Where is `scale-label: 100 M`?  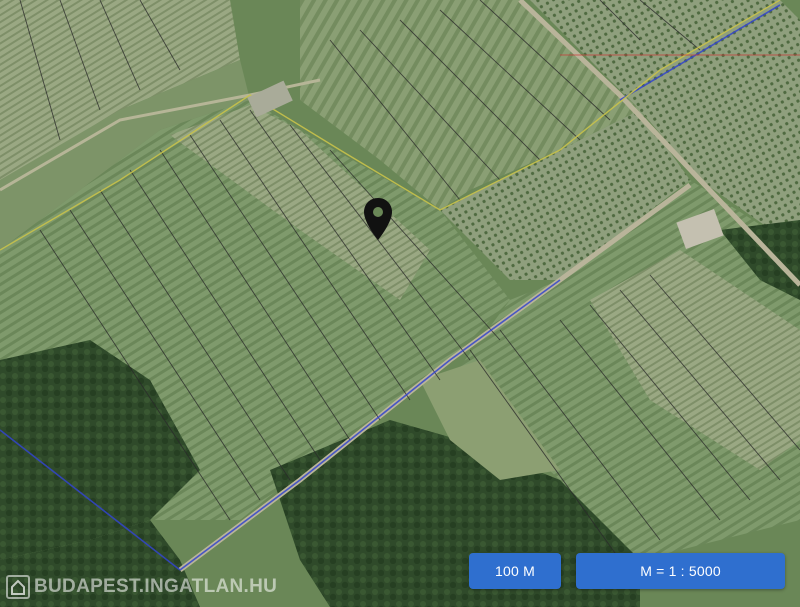 scale-label: 100 M is located at coordinates (515, 571).